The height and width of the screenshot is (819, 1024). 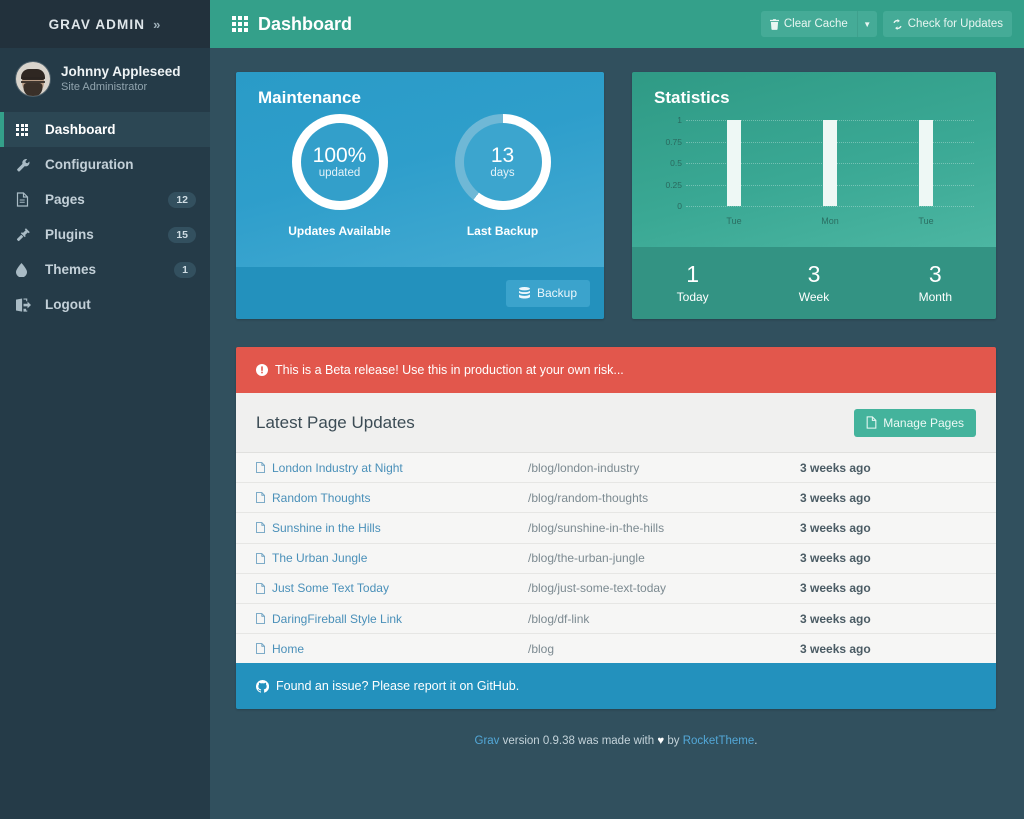 I want to click on sidebar-item-plugins: Plugins 15, so click(x=105, y=234).